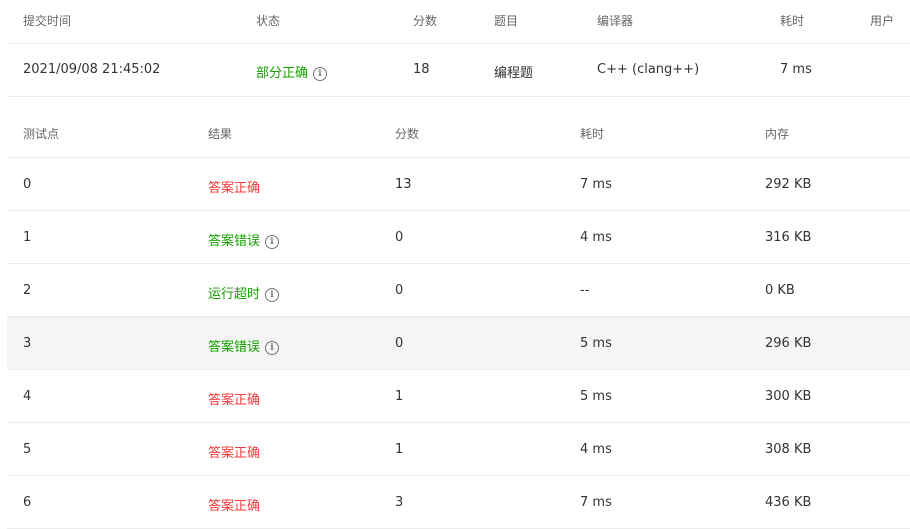  Describe the element at coordinates (458, 449) in the screenshot. I see `test-case-row: 5 答案正确 1 4 ms 308 KB` at that location.